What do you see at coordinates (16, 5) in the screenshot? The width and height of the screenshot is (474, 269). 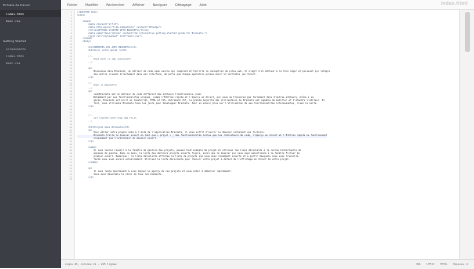 I see `working-files-header: Fichiers de travail` at bounding box center [16, 5].